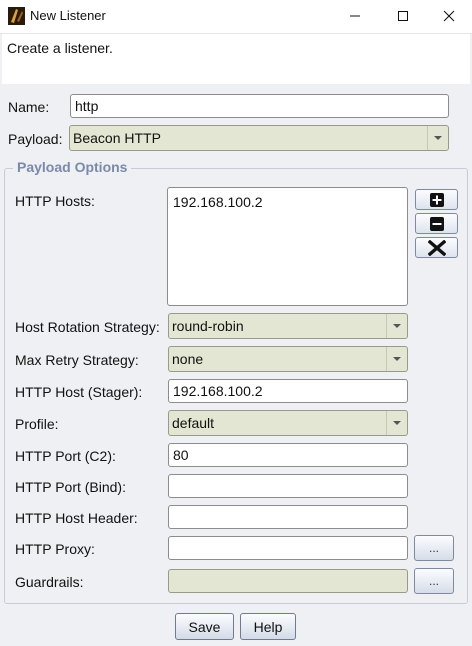 The image size is (472, 646). I want to click on x-icon, so click(436, 247).